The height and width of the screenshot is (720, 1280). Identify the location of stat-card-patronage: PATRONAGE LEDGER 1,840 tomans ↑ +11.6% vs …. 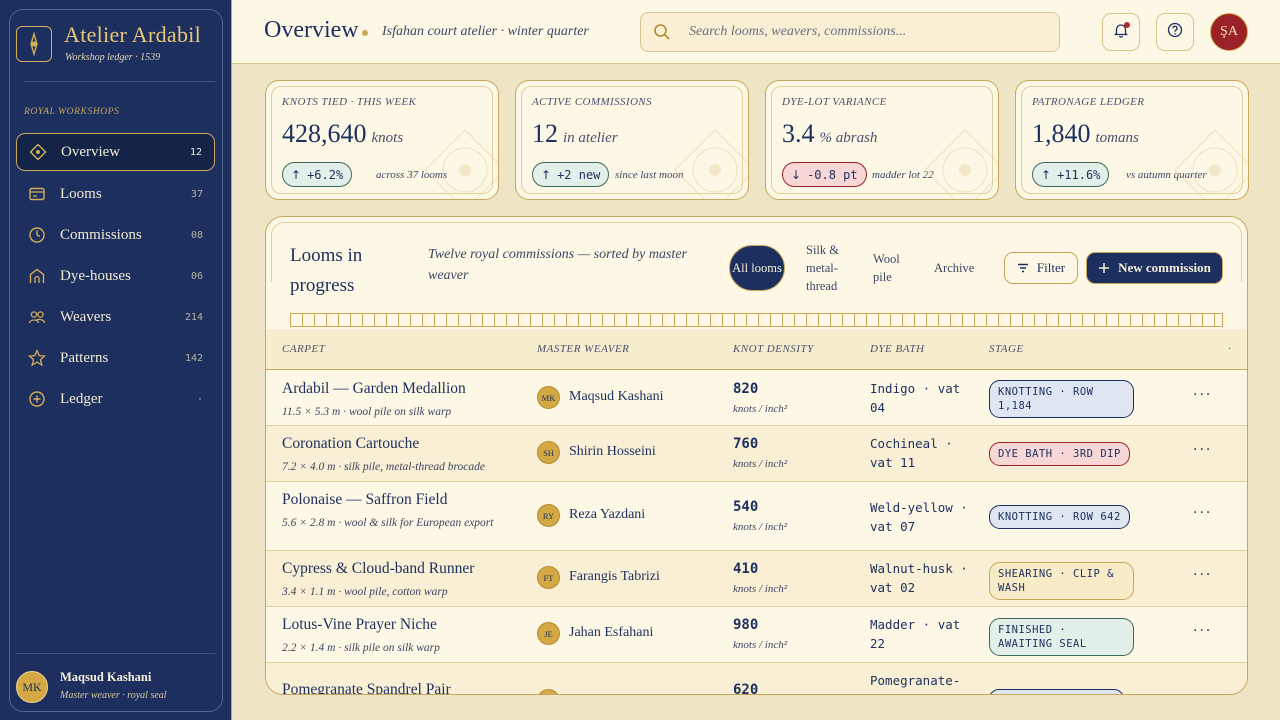
(1132, 140).